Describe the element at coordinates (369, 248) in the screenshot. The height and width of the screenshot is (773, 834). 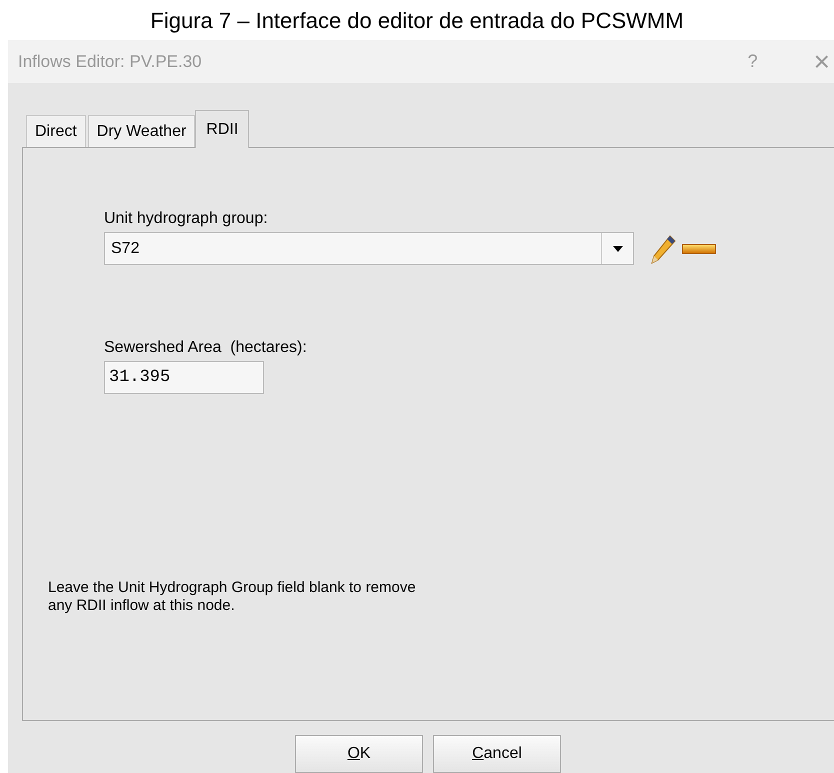
I see `unit-hydrograph-dropdown: S72` at that location.